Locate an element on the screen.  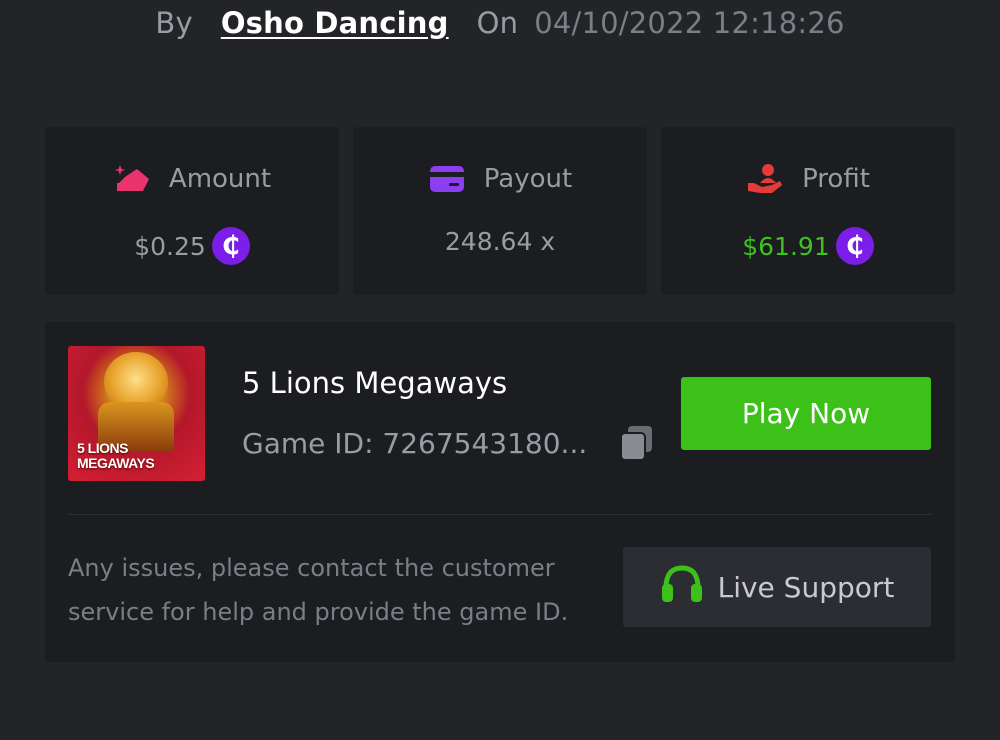
bet-byline: By Osho Dancing On 04/10/2022 12:18:26 is located at coordinates (500, 23).